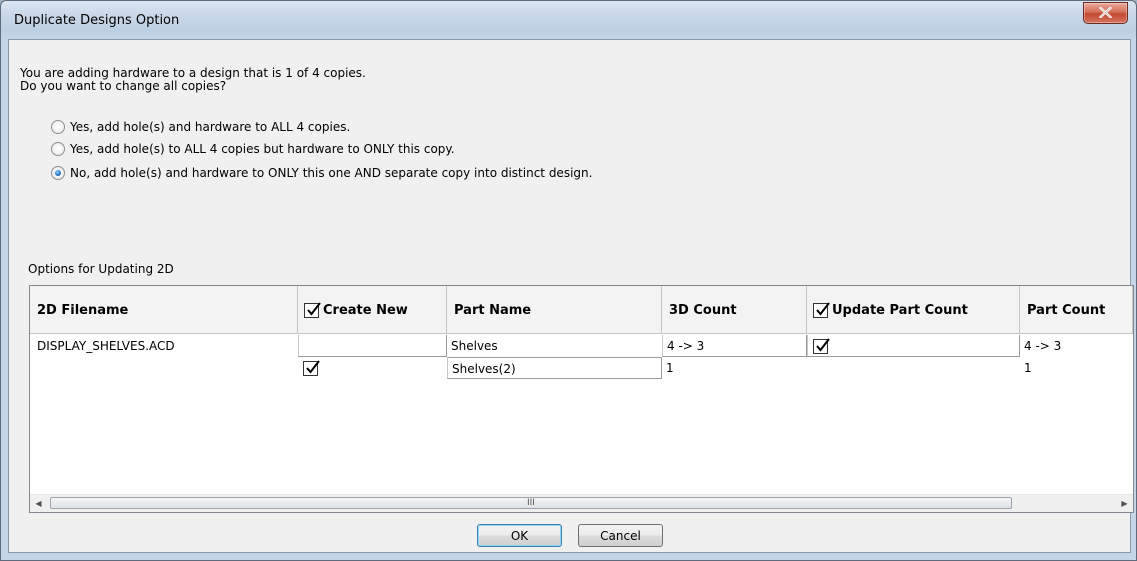 The height and width of the screenshot is (561, 1137). Describe the element at coordinates (900, 310) in the screenshot. I see `column-header-label: Update Part Count` at that location.